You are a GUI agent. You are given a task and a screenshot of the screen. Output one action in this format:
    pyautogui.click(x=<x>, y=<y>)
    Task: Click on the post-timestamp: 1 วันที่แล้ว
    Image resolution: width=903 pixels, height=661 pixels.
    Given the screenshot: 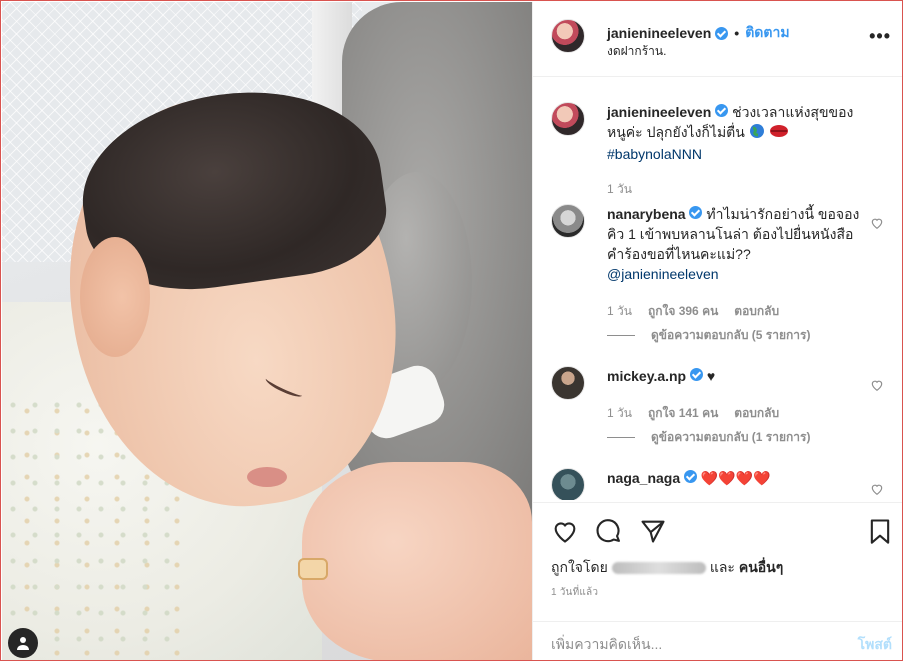 What is the action you would take?
    pyautogui.click(x=574, y=592)
    